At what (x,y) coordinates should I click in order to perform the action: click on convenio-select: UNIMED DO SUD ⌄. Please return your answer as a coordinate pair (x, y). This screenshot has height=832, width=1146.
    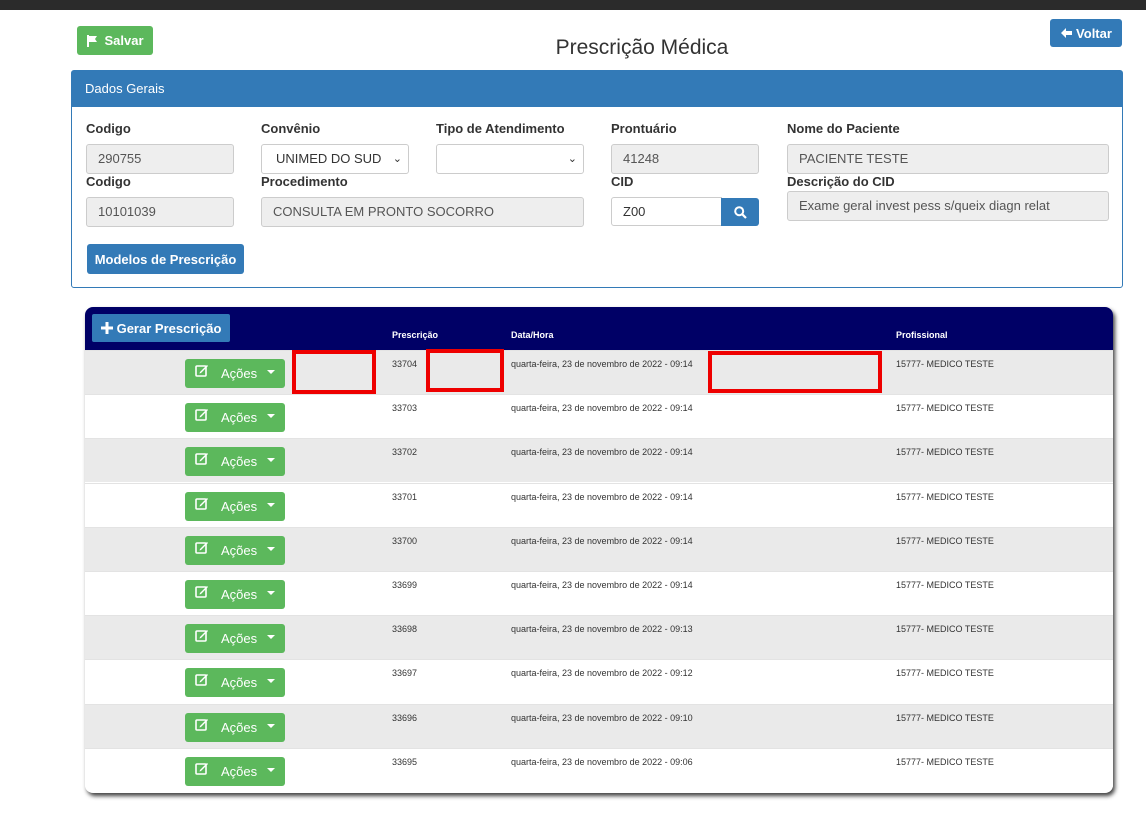
    Looking at the image, I should click on (335, 159).